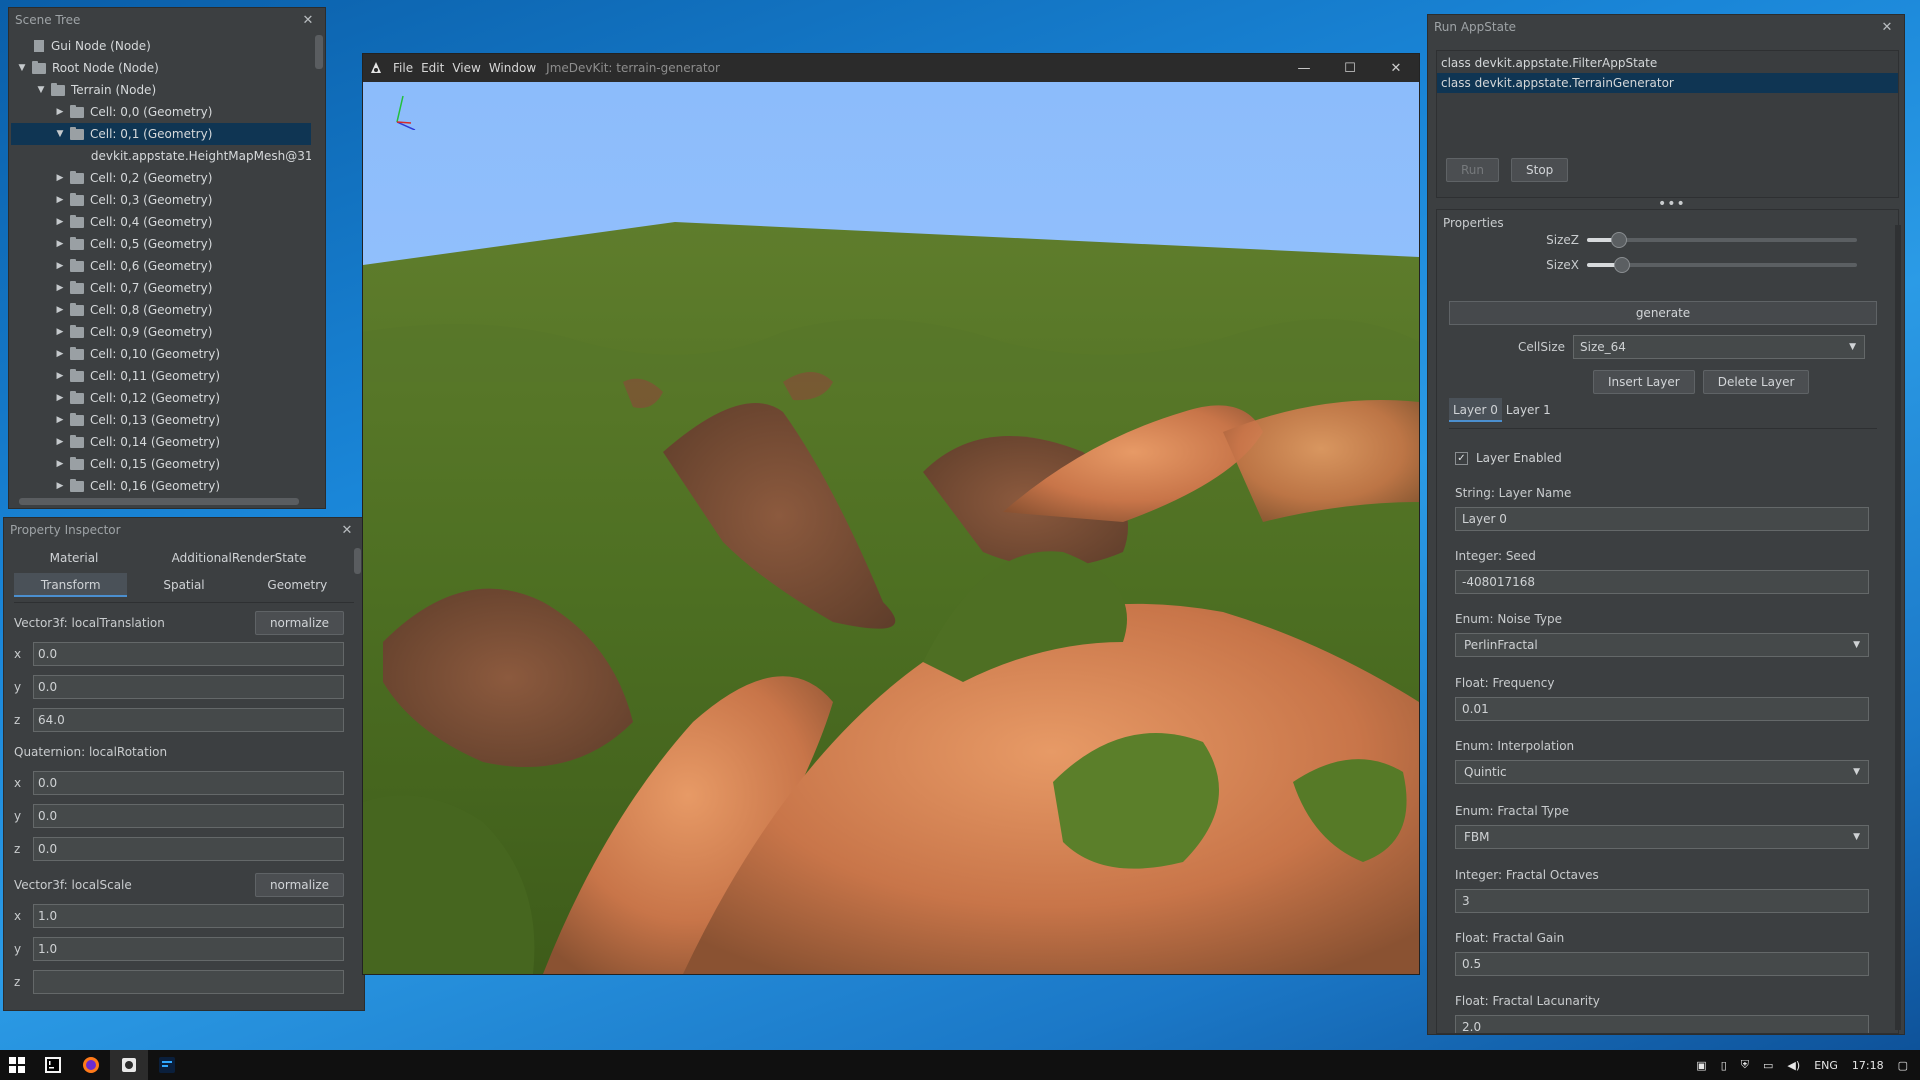 This screenshot has width=1920, height=1080. Describe the element at coordinates (1622, 265) in the screenshot. I see `size-x-slider-knob` at that location.